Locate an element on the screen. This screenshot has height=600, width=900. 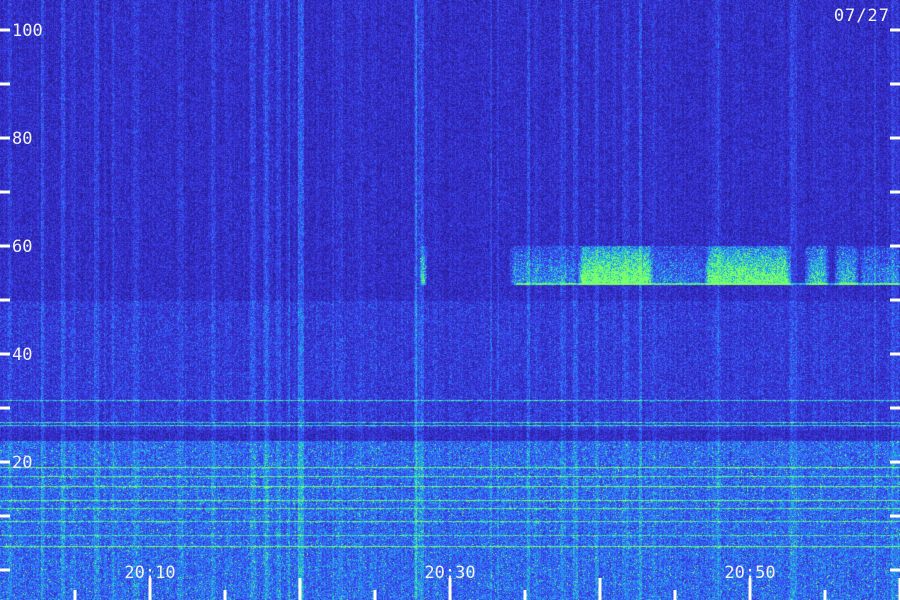
y-tick-label: 100 is located at coordinates (27, 31).